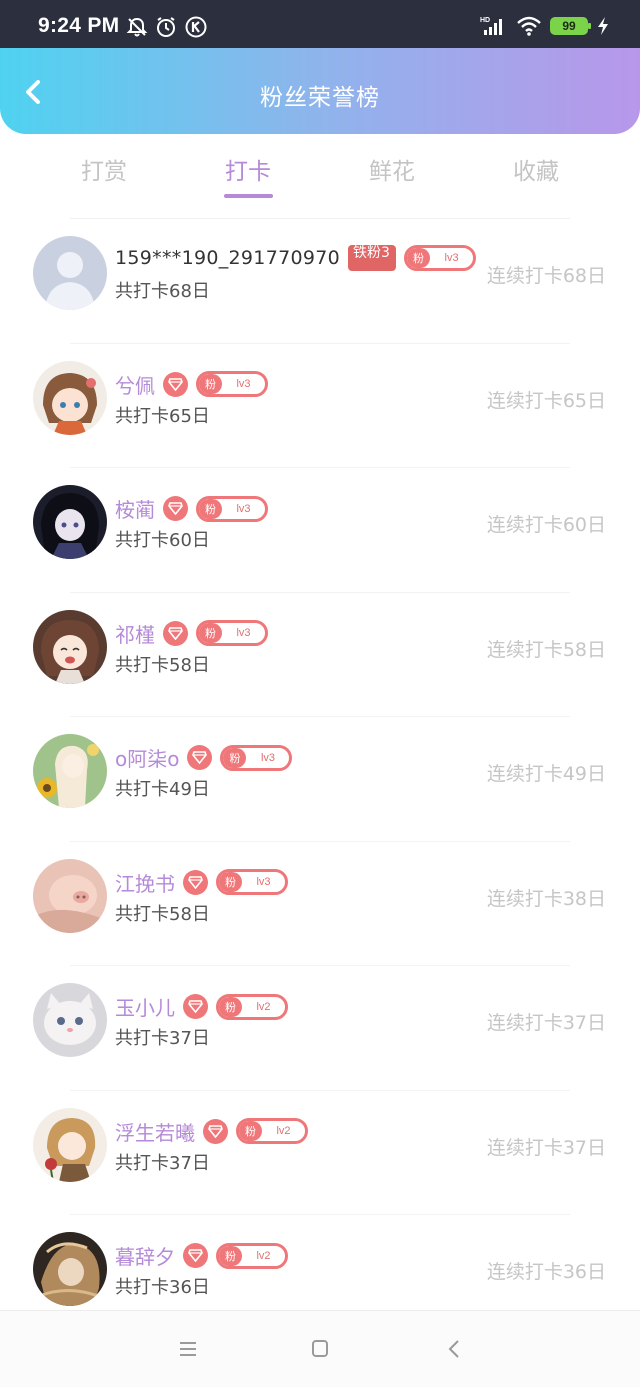 Image resolution: width=640 pixels, height=1387 pixels. What do you see at coordinates (162, 291) in the screenshot?
I see `total-checkin: 共打卡68日` at bounding box center [162, 291].